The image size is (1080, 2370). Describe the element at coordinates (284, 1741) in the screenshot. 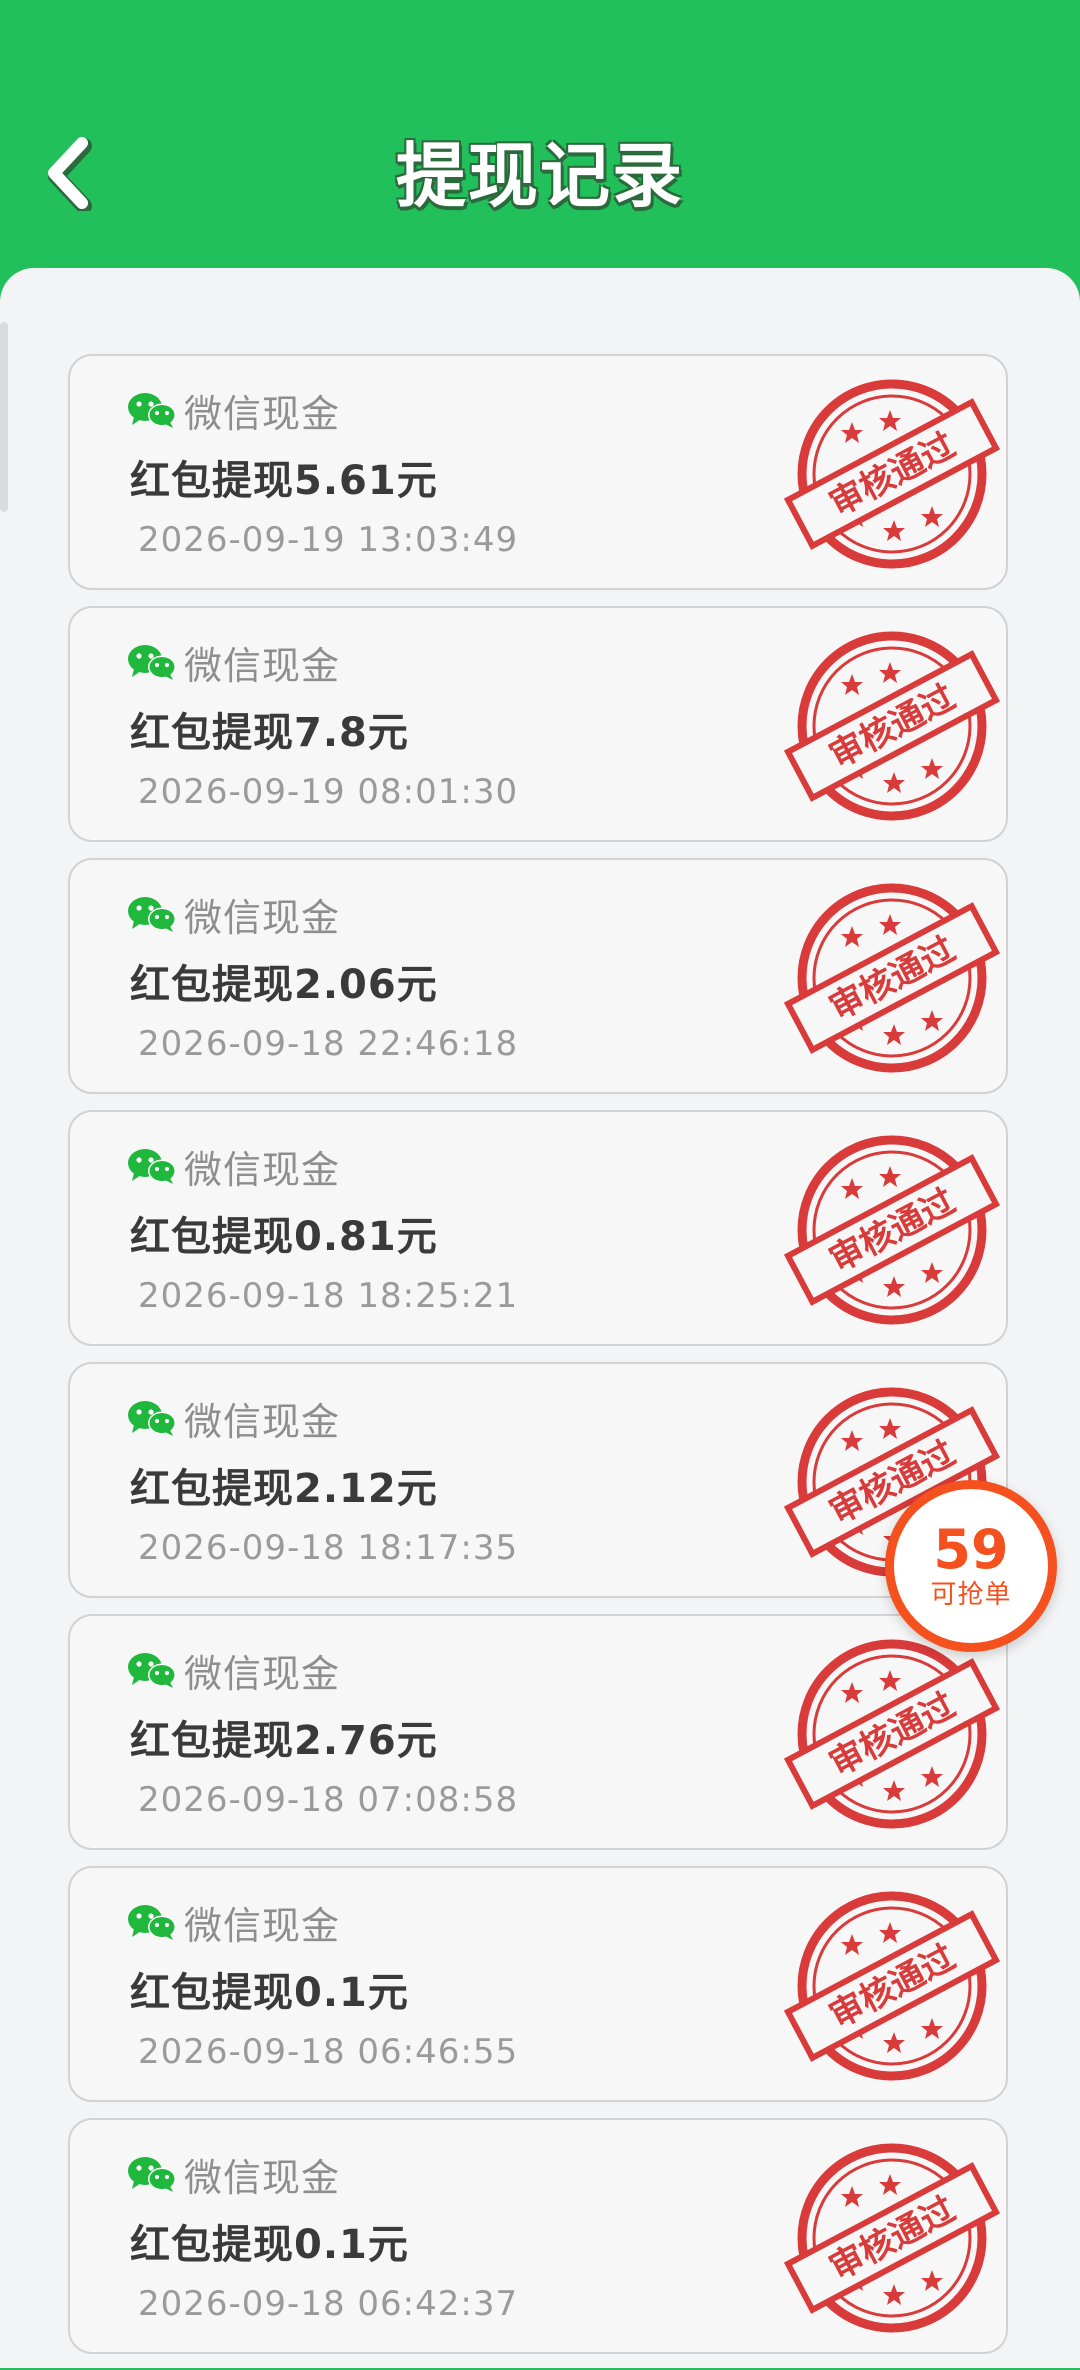

I see `record-amount-title: 红包提现2.76元` at that location.